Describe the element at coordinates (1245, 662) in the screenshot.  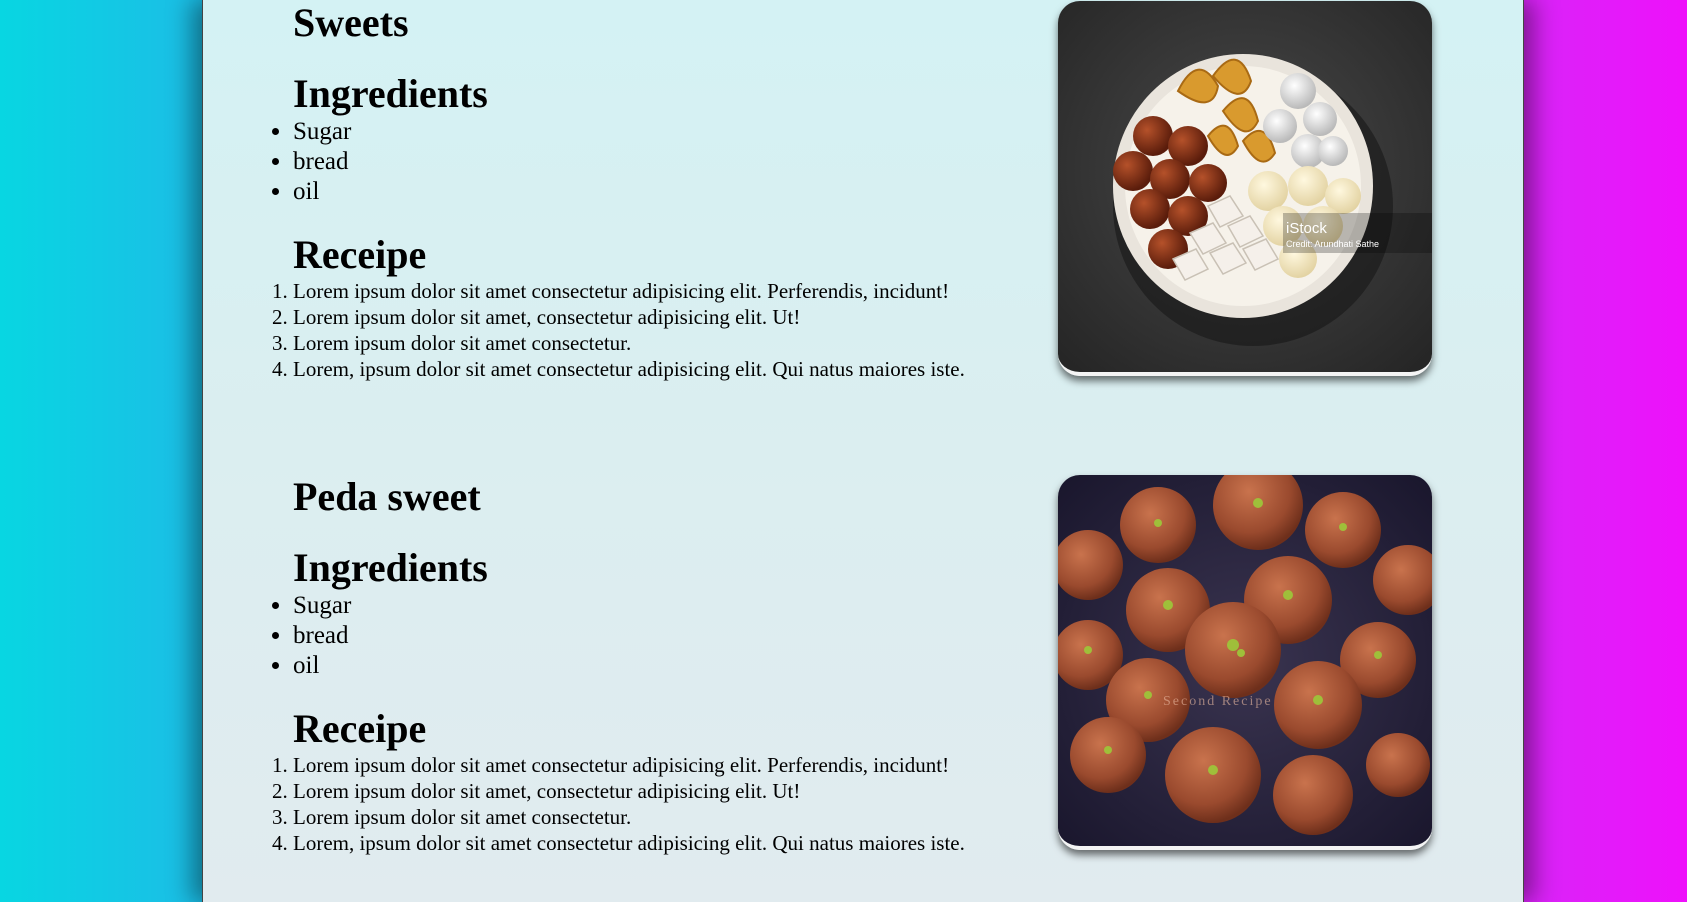
I see `peda-sweets-image: Second Recipe` at that location.